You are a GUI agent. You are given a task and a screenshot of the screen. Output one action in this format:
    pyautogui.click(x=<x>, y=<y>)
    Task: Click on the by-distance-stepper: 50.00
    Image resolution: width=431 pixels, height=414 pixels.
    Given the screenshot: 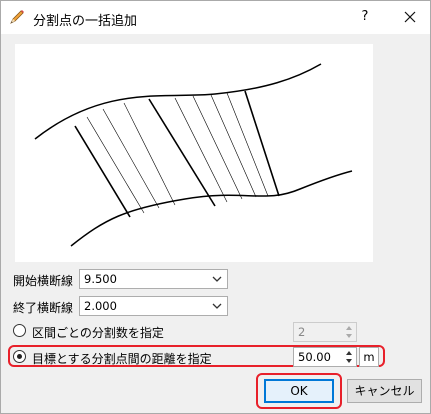 What is the action you would take?
    pyautogui.click(x=325, y=357)
    